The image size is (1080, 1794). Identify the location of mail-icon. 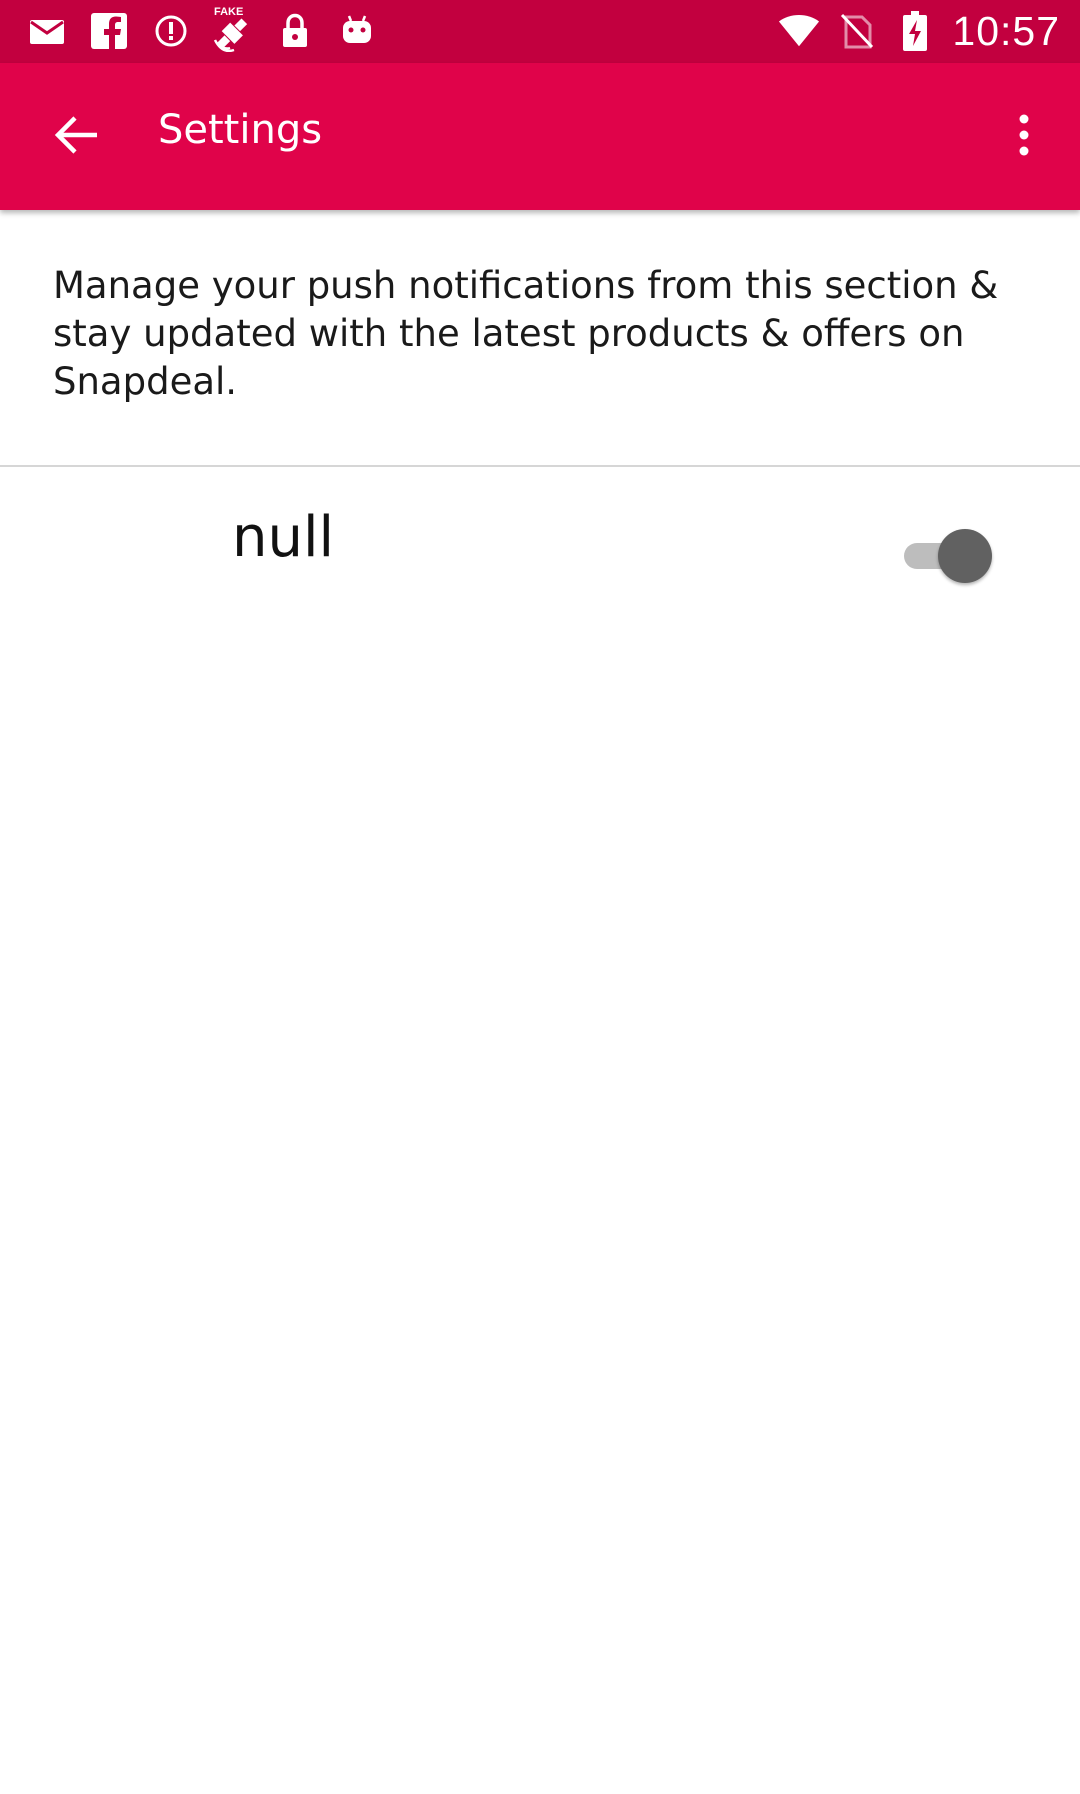
(47, 31).